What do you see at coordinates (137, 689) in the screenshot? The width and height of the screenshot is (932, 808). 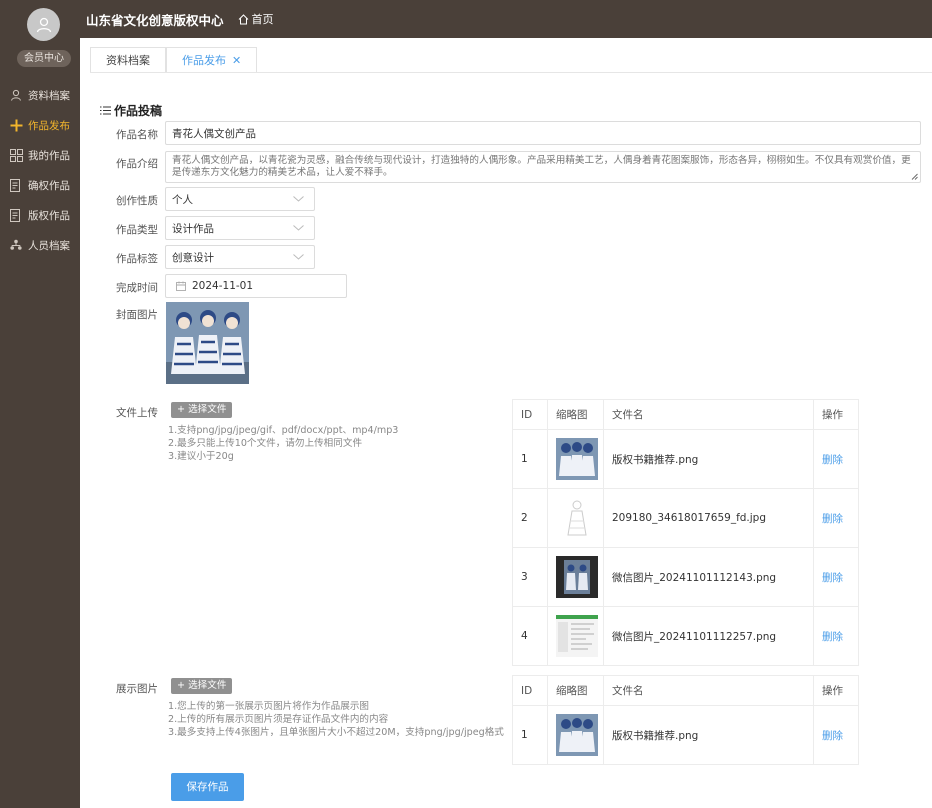 I see `display-image-label: 展示图片` at bounding box center [137, 689].